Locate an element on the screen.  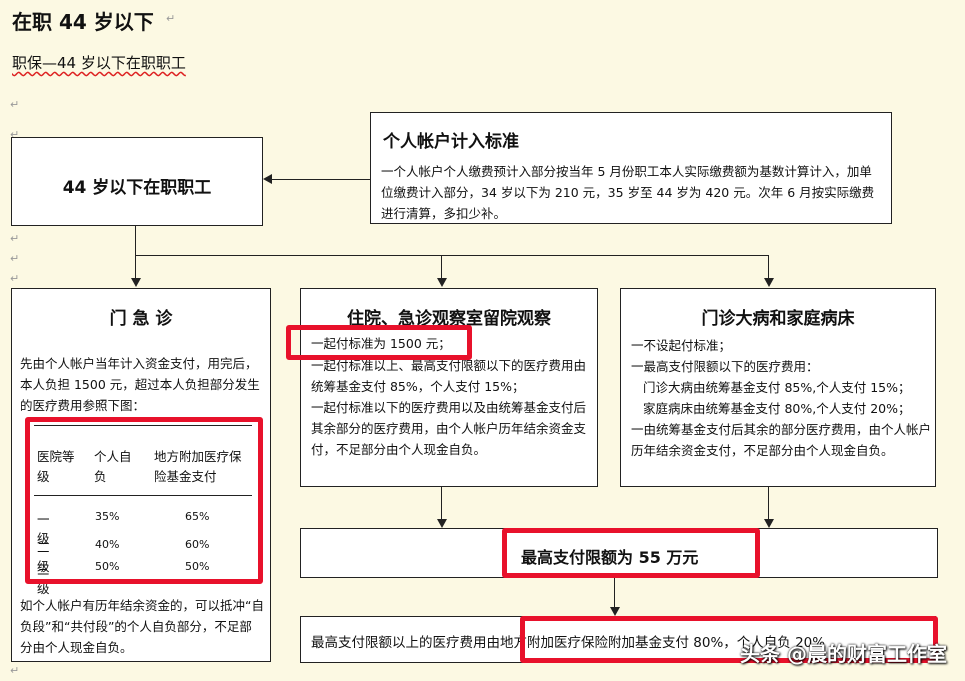
arrow-left-icon is located at coordinates (267, 179).